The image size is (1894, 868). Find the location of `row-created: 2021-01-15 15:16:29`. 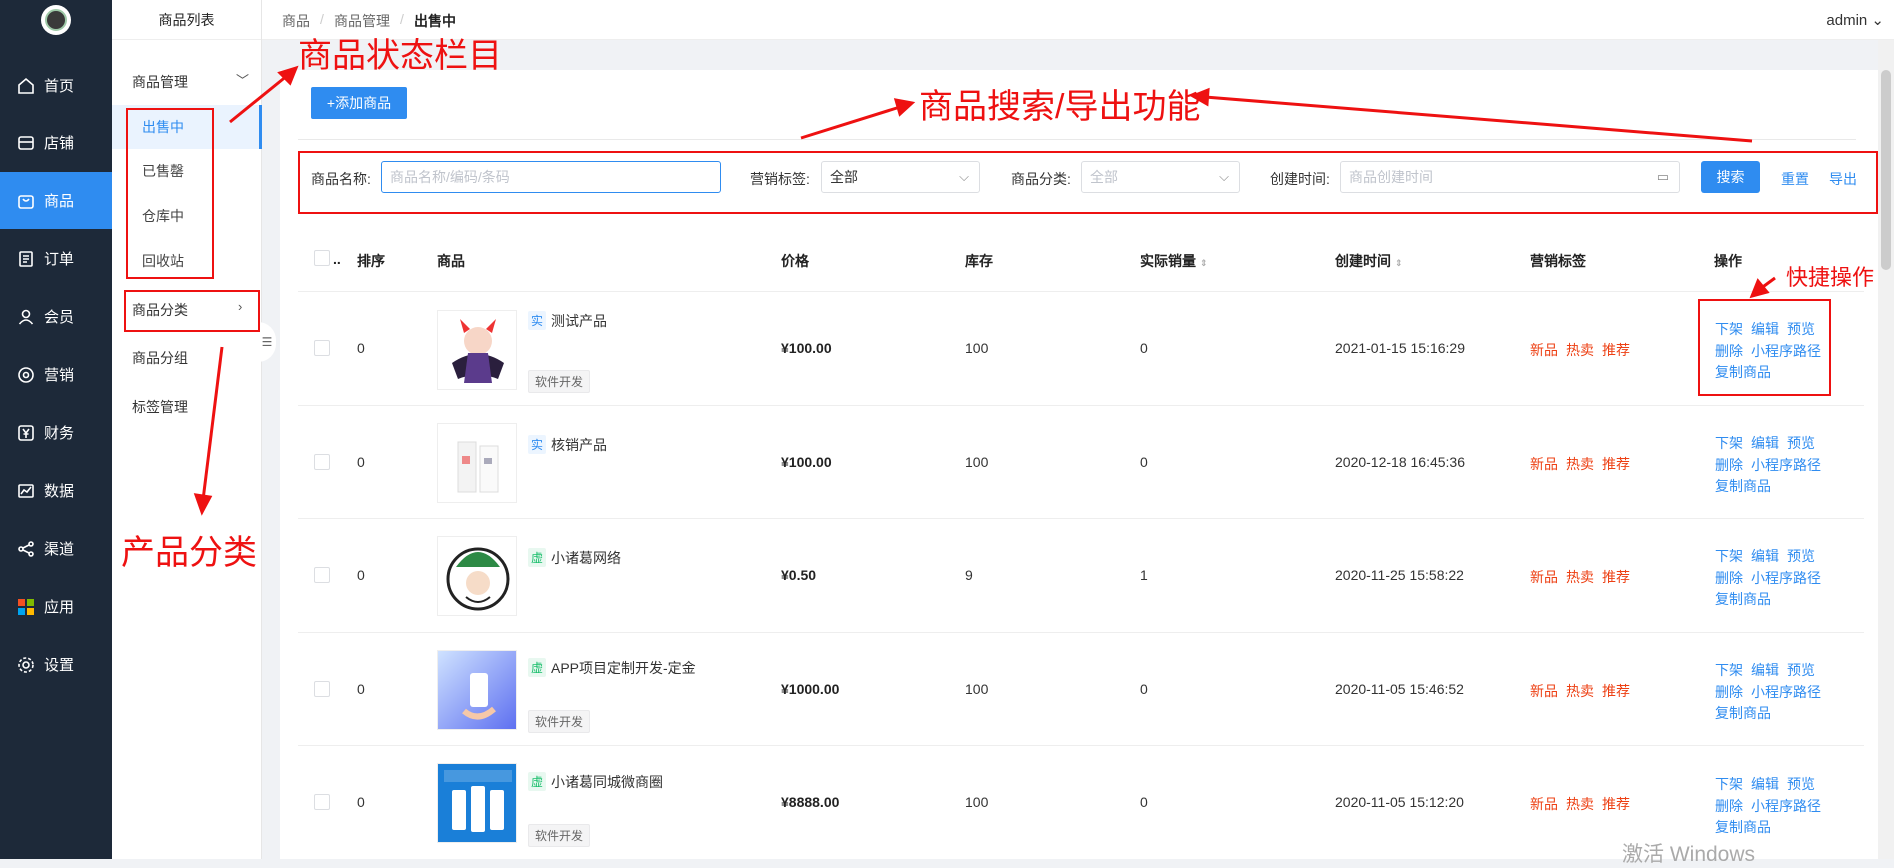

row-created: 2021-01-15 15:16:29 is located at coordinates (1400, 348).